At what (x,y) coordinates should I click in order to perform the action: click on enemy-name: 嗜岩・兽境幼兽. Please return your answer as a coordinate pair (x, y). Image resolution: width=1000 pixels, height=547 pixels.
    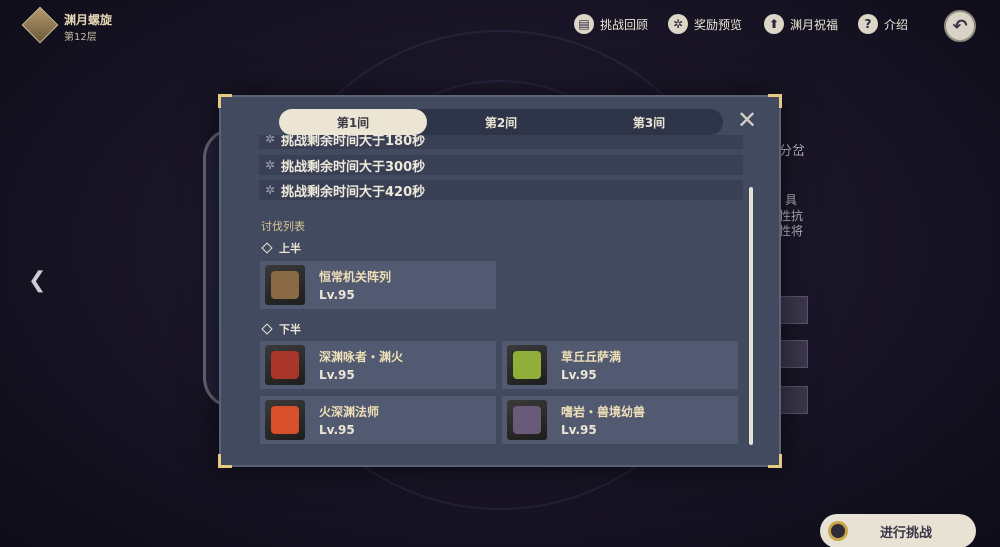
    Looking at the image, I should click on (603, 412).